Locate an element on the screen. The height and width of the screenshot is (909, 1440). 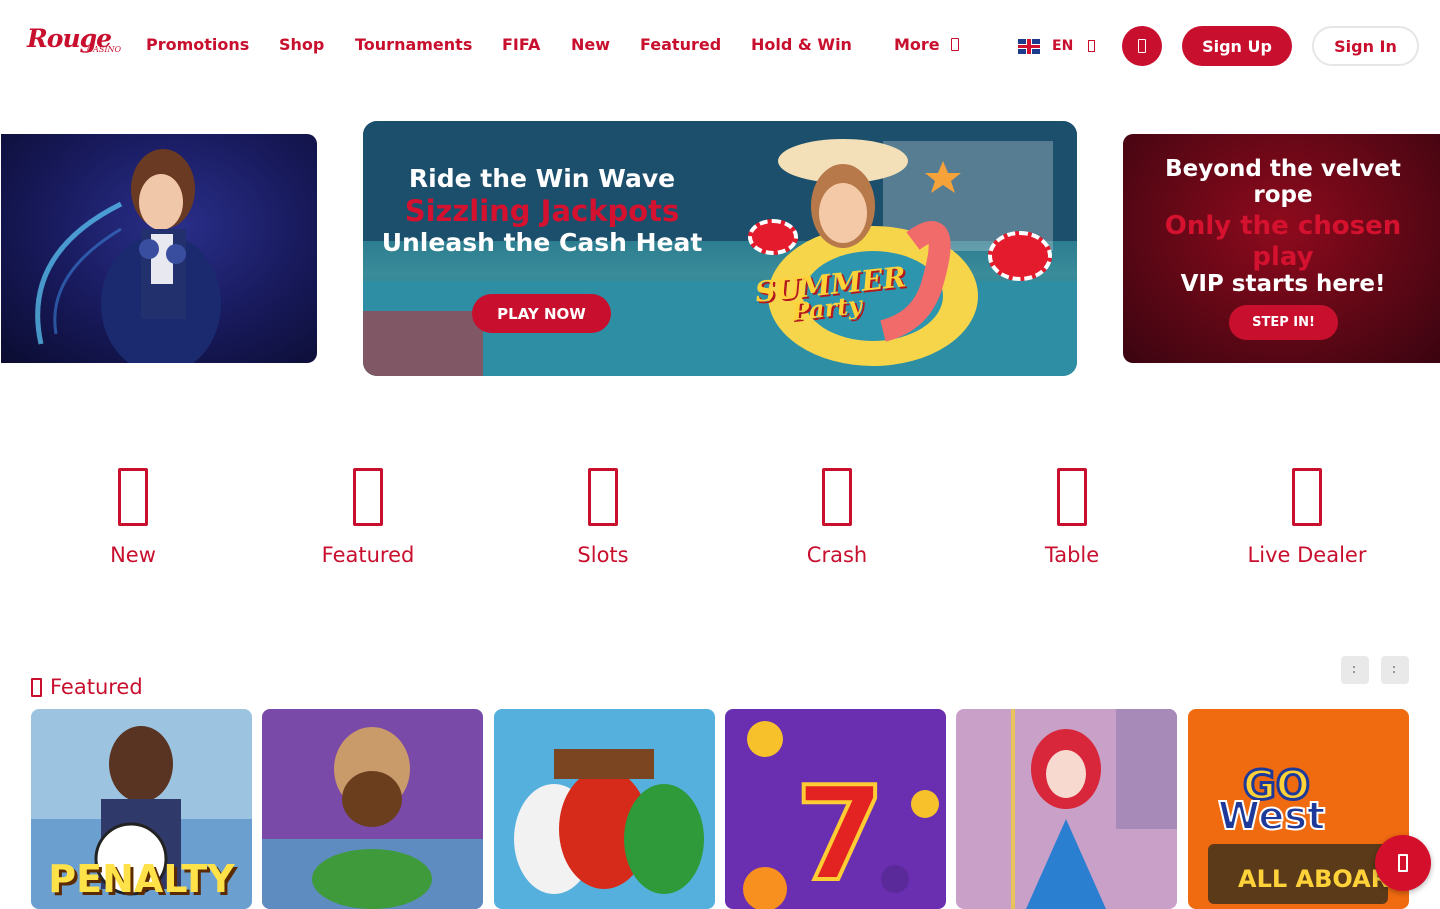
nav-tournaments: Tournaments is located at coordinates (413, 44).